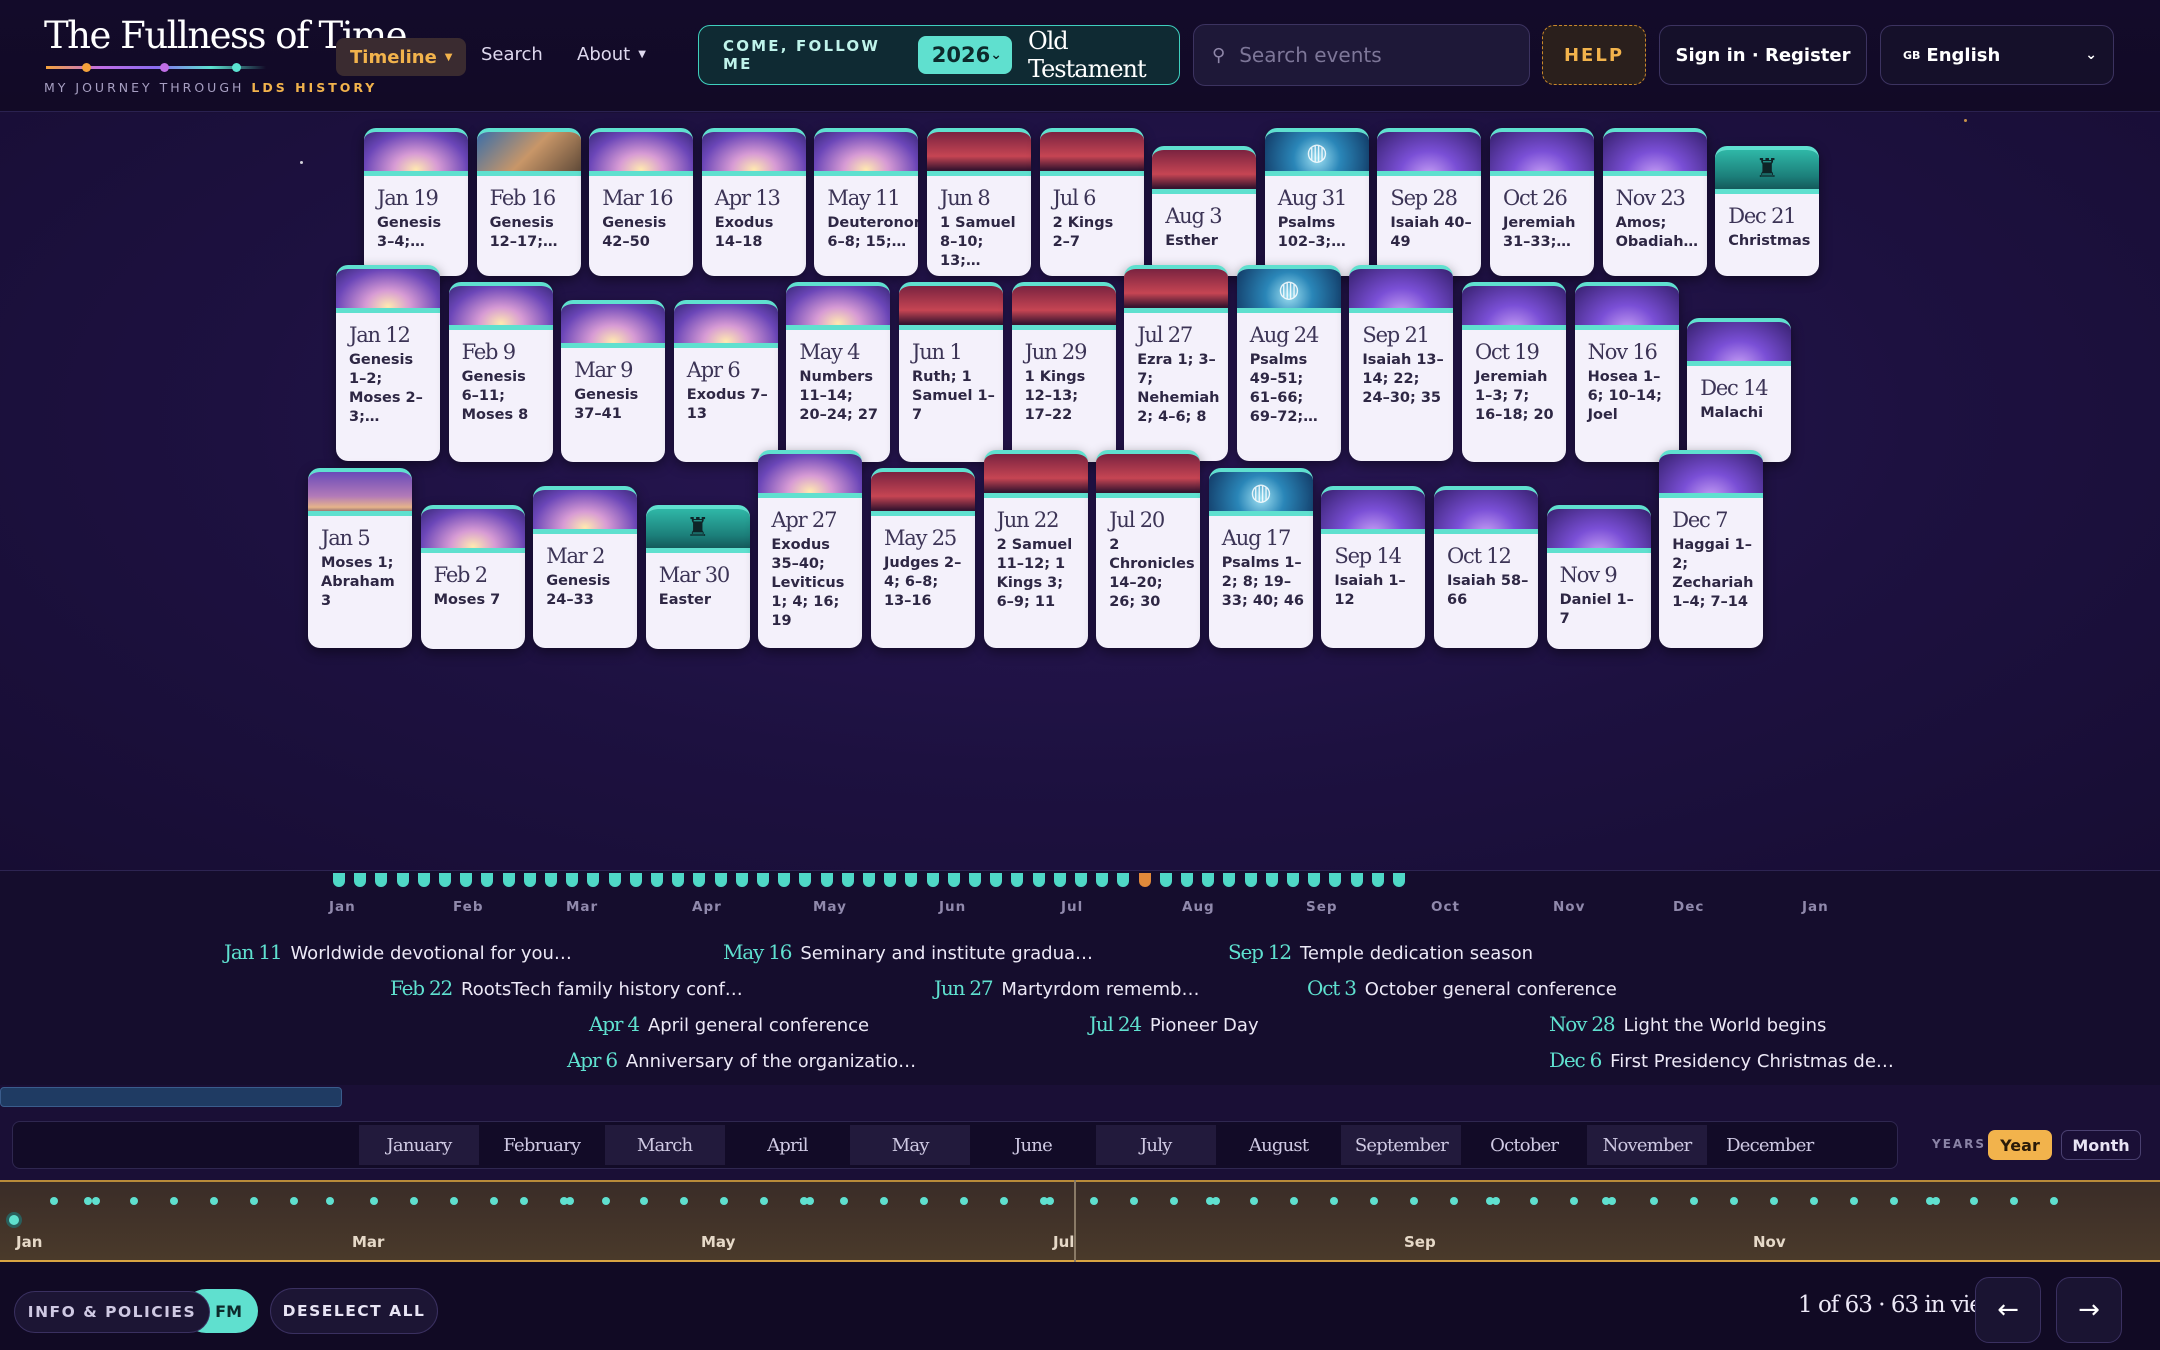 The height and width of the screenshot is (1350, 2160). Describe the element at coordinates (1594, 55) in the screenshot. I see `help-button: HELP` at that location.